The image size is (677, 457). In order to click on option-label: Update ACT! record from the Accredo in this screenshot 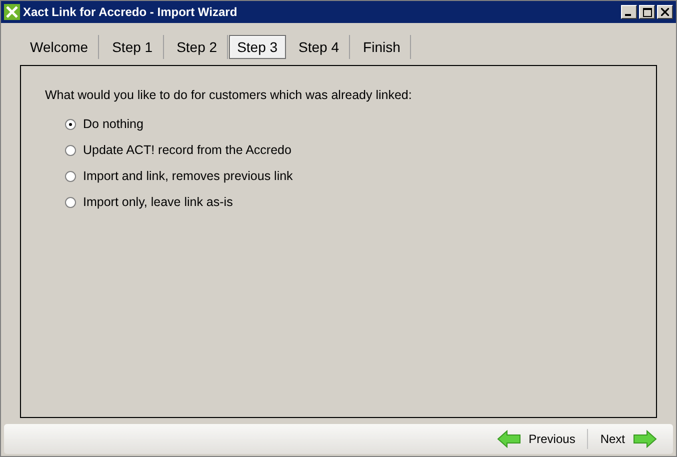, I will do `click(187, 150)`.